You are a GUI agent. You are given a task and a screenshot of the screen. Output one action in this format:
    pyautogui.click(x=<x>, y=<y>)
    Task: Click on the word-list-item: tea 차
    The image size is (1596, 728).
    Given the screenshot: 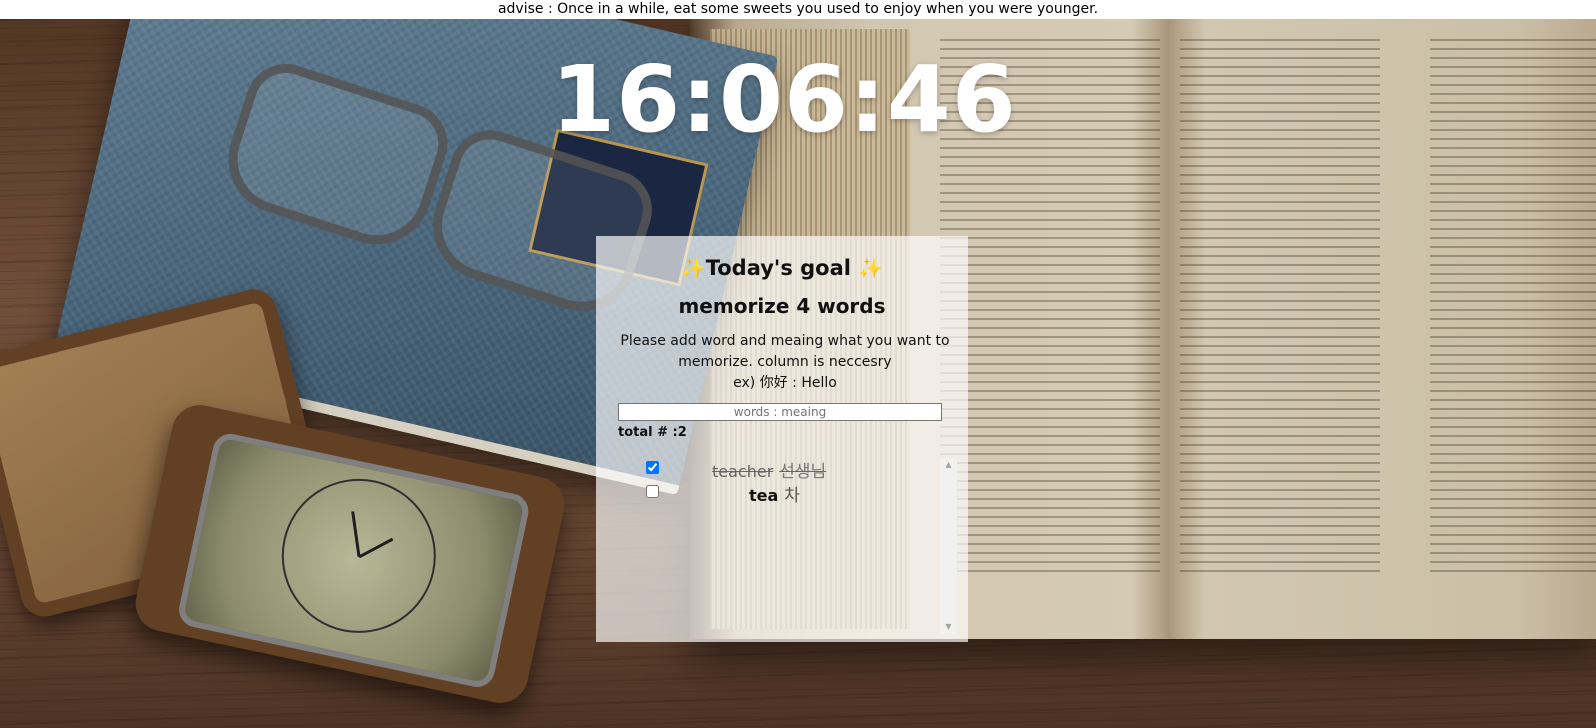 What is the action you would take?
    pyautogui.click(x=768, y=493)
    